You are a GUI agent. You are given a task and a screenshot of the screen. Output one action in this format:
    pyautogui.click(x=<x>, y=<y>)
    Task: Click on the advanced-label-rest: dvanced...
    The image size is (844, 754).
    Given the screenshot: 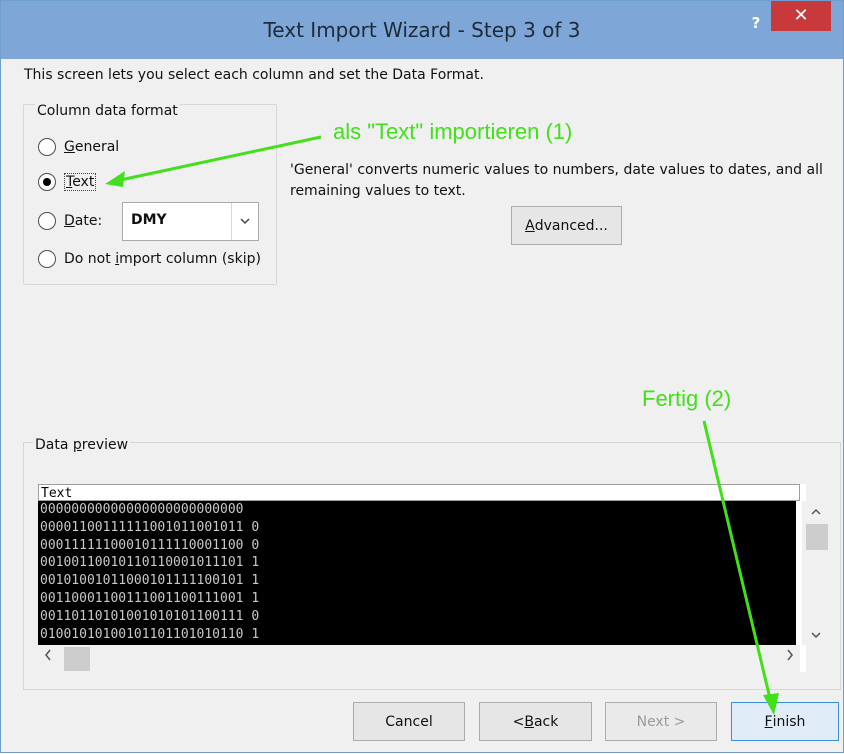 What is the action you would take?
    pyautogui.click(x=571, y=225)
    